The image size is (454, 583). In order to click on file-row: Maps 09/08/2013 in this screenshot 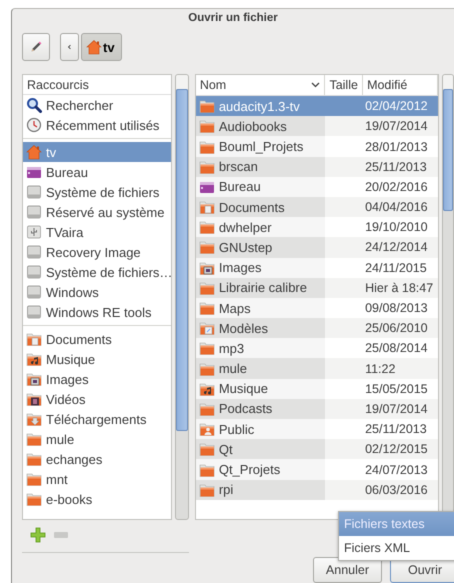, I will do `click(317, 308)`.